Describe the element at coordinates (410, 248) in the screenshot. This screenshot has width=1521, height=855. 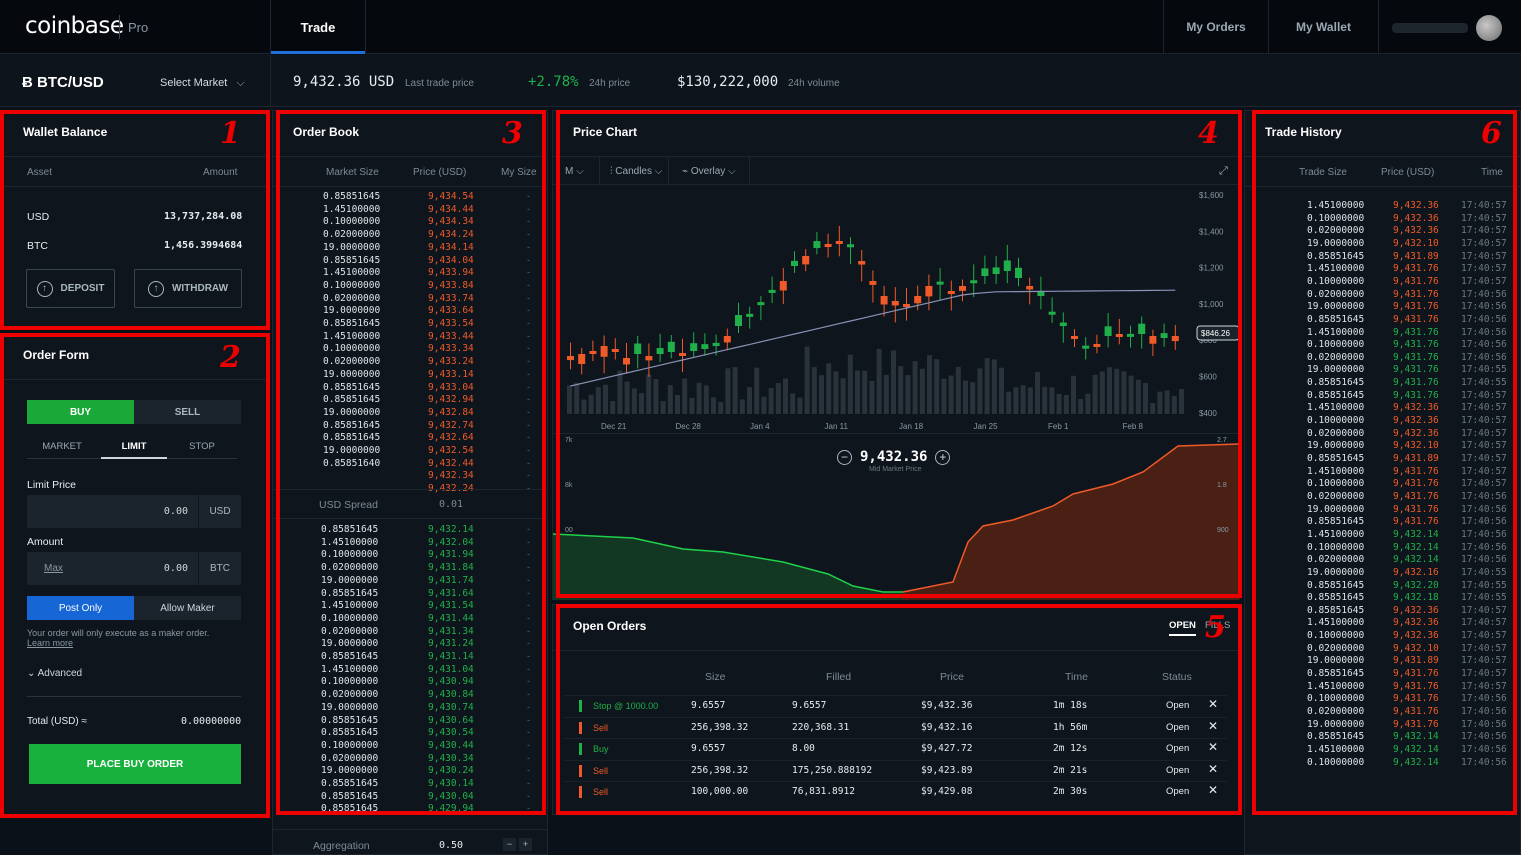
I see `order-book-ask-row: 19.0000000 9,434.14 -` at that location.